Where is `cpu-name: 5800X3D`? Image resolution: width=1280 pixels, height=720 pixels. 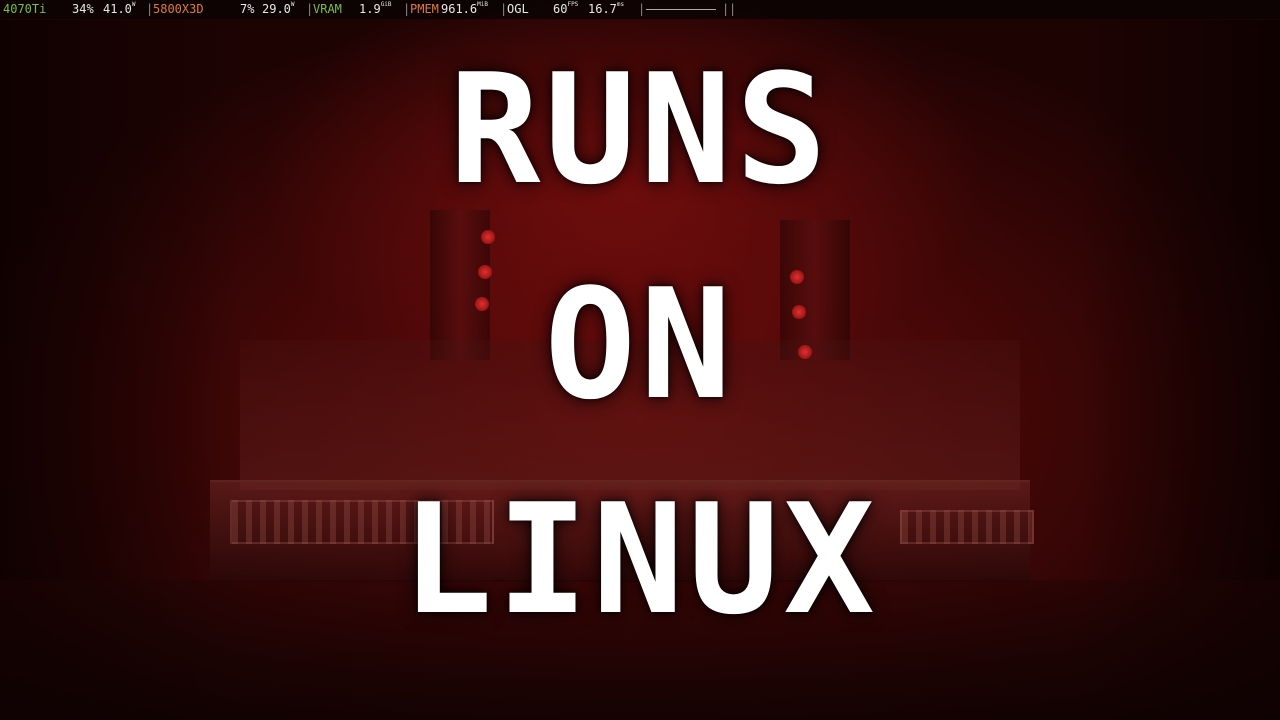
cpu-name: 5800X3D is located at coordinates (178, 9).